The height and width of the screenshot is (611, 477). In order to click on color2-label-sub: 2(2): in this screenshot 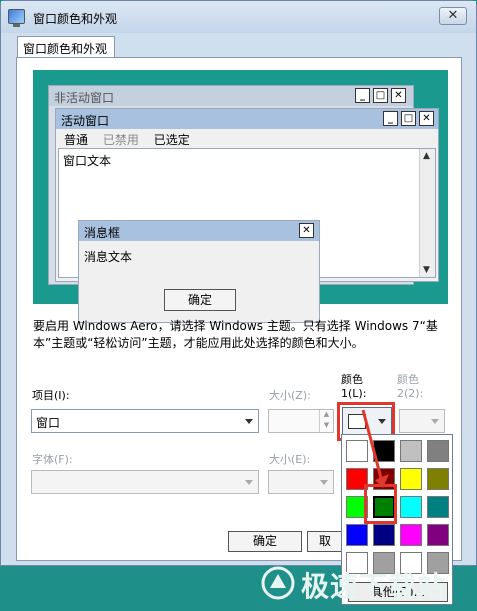, I will do `click(410, 393)`.